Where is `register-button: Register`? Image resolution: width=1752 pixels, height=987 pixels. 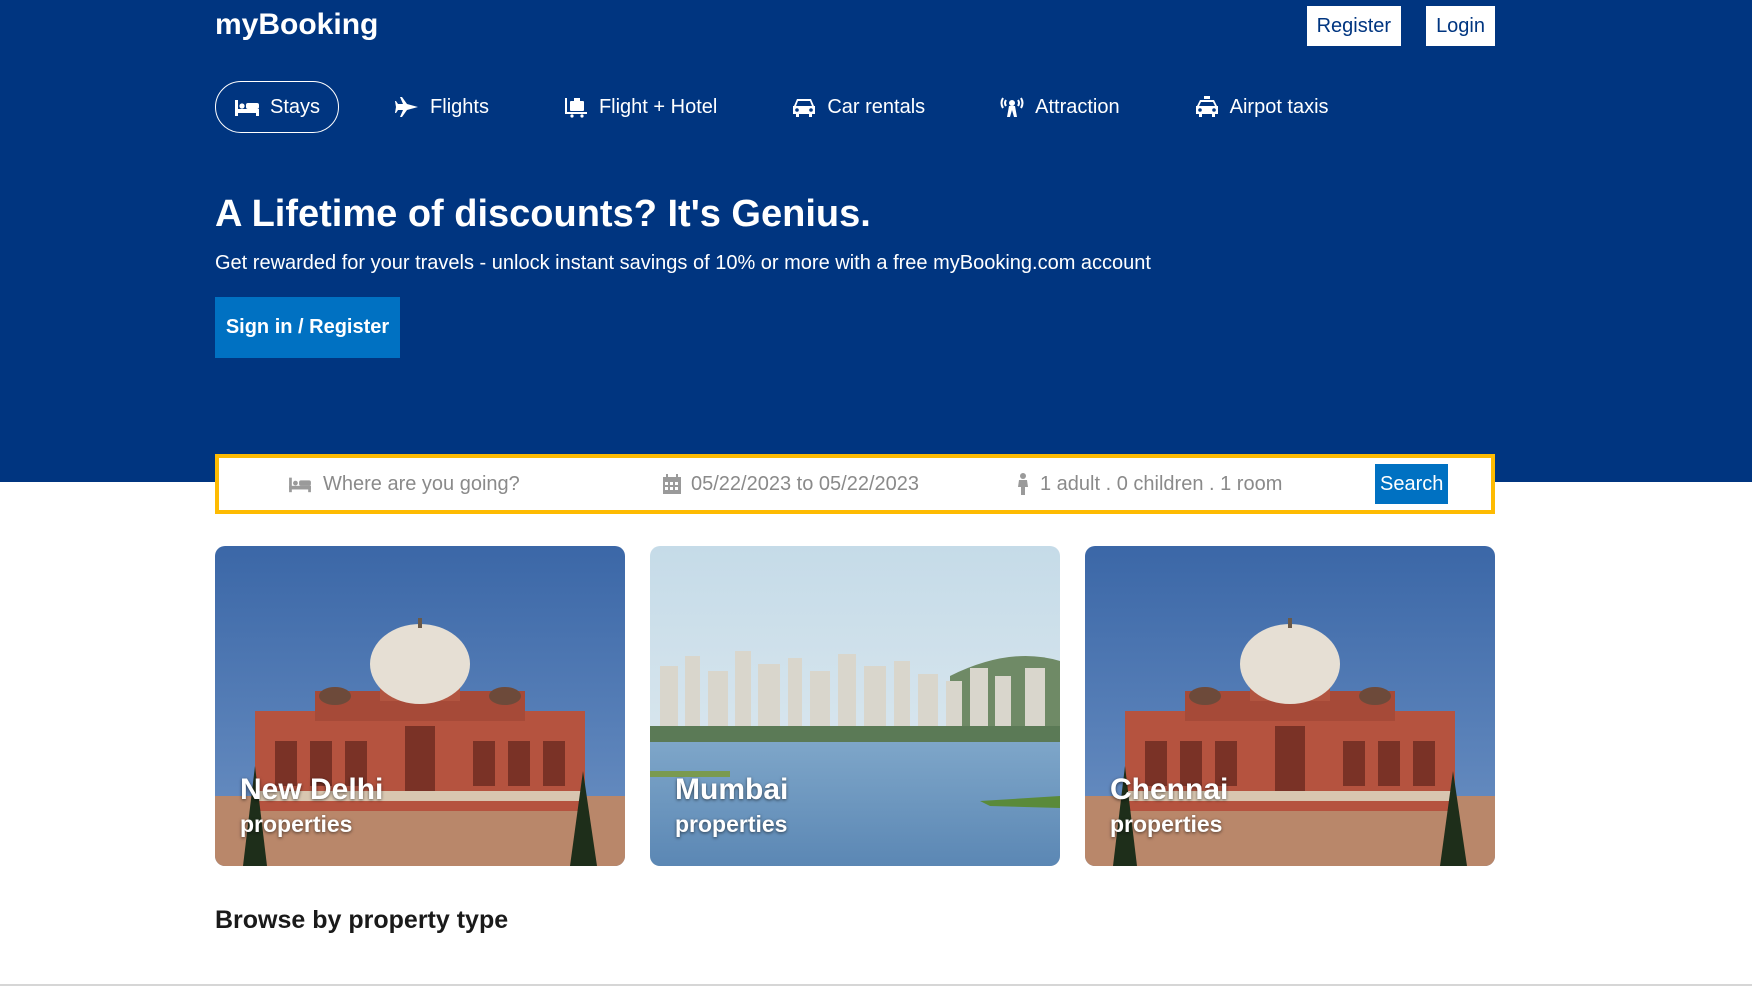 register-button: Register is located at coordinates (1354, 26).